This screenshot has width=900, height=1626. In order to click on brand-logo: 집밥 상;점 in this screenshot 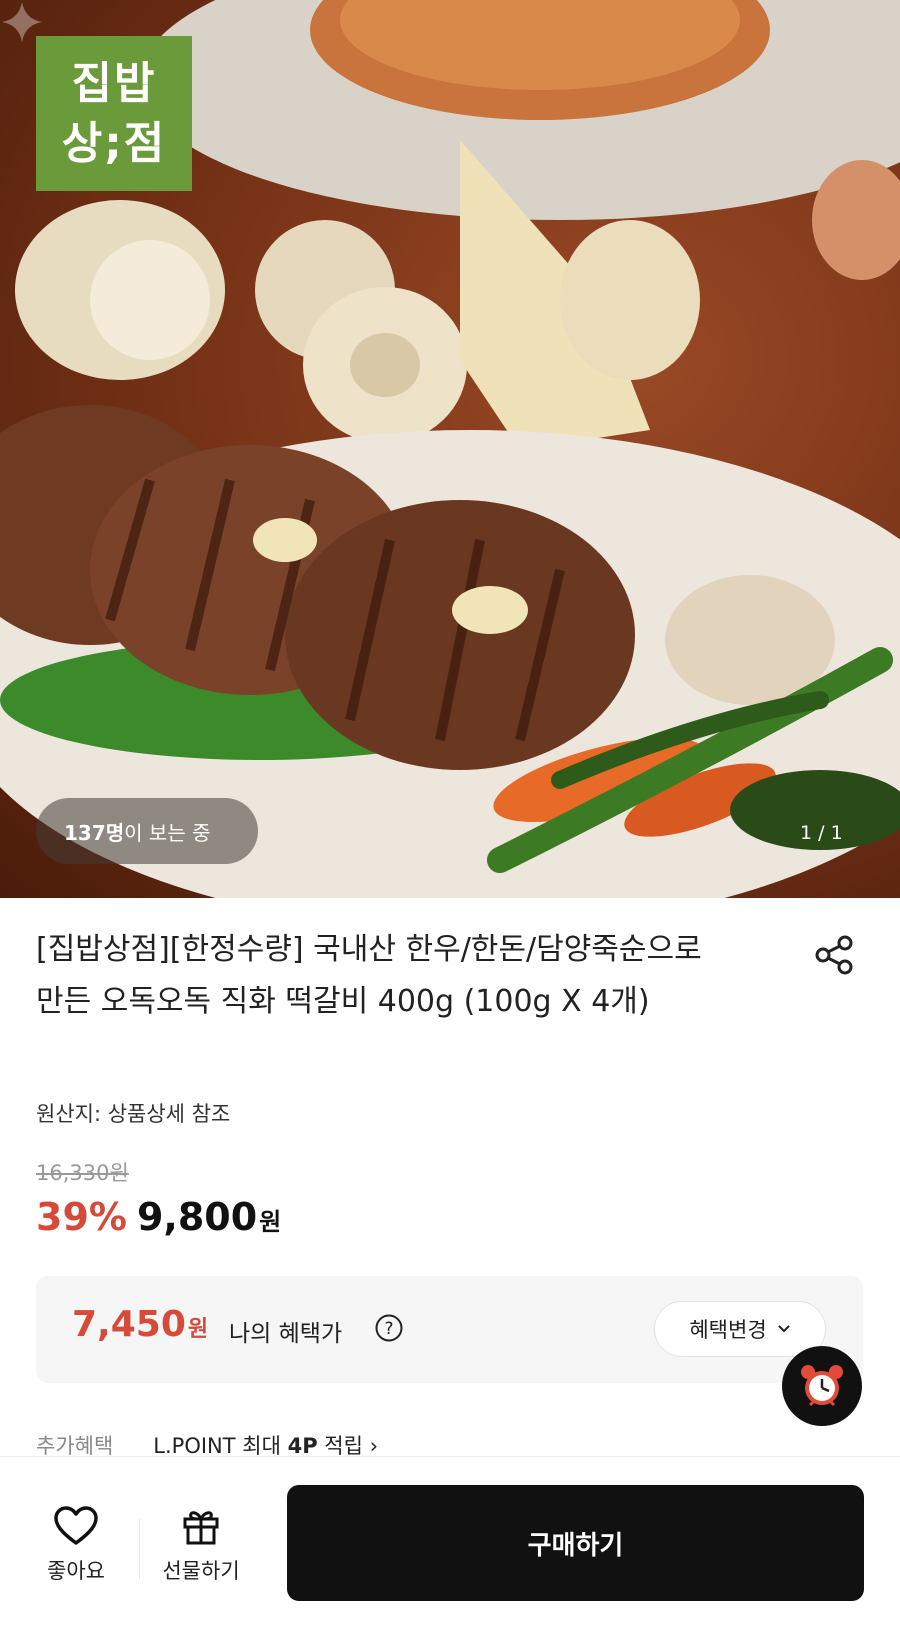, I will do `click(114, 113)`.